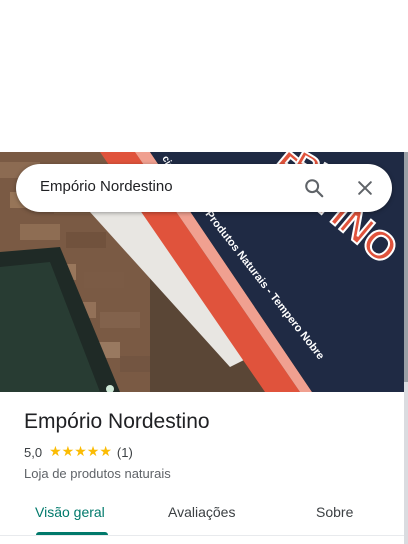 Image resolution: width=408 pixels, height=544 pixels. I want to click on close-icon, so click(365, 188).